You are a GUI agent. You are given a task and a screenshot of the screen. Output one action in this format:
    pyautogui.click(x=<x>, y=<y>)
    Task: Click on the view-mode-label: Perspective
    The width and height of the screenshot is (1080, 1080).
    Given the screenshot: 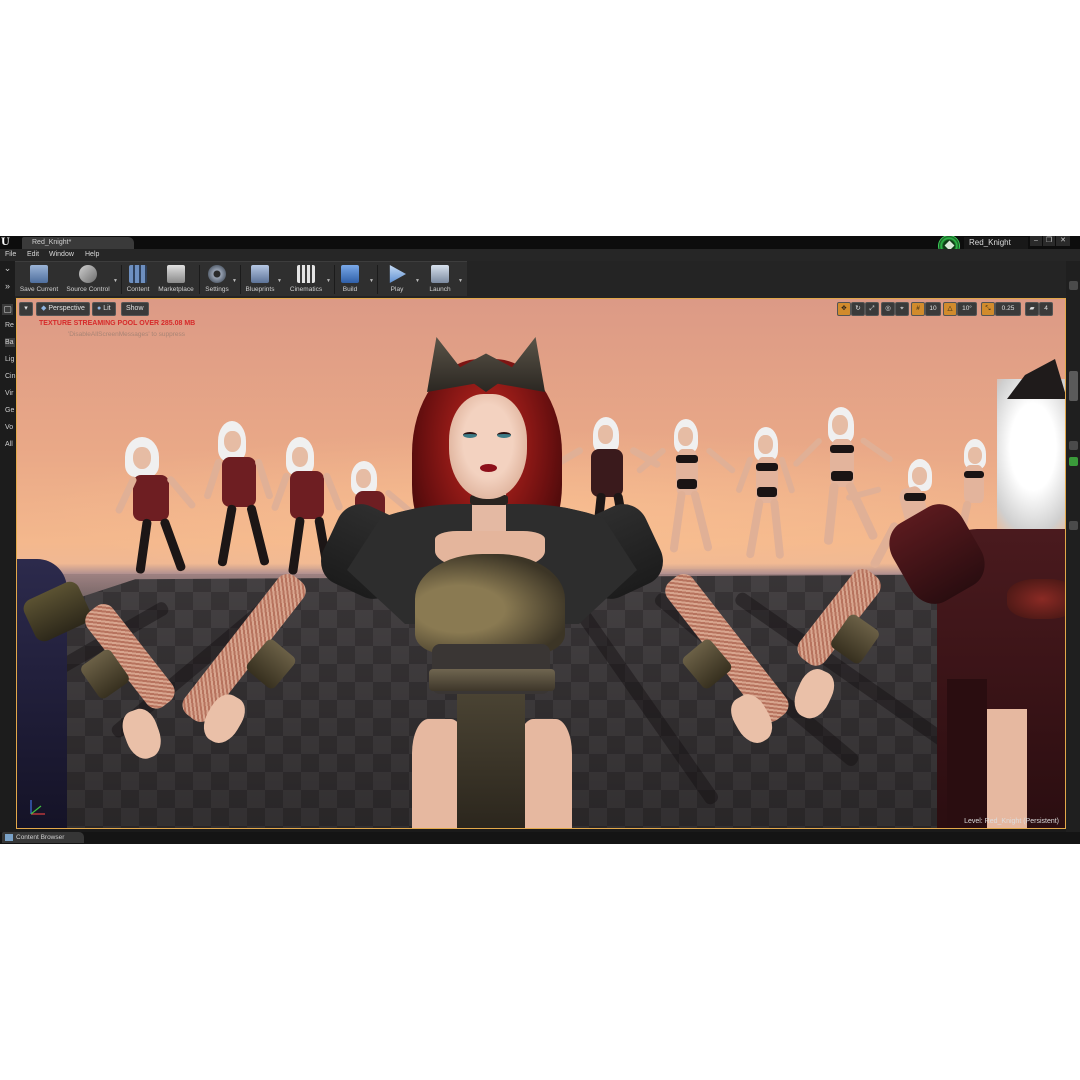 What is the action you would take?
    pyautogui.click(x=66, y=308)
    